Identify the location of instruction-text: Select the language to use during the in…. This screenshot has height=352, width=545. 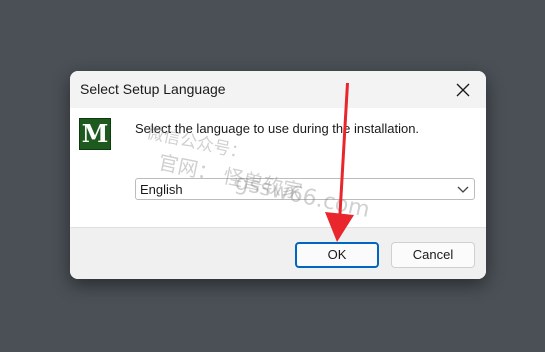
(277, 128).